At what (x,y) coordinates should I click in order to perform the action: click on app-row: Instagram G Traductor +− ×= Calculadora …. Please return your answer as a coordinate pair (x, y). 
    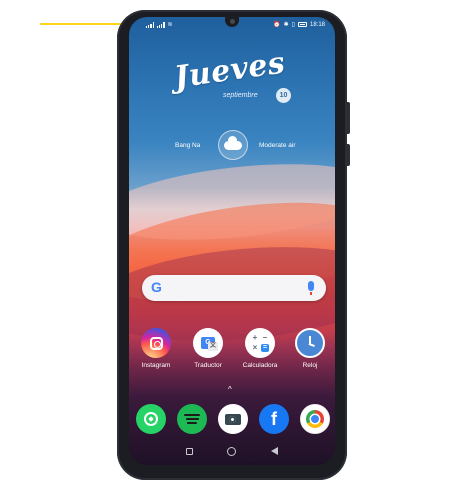
    Looking at the image, I should click on (232, 353).